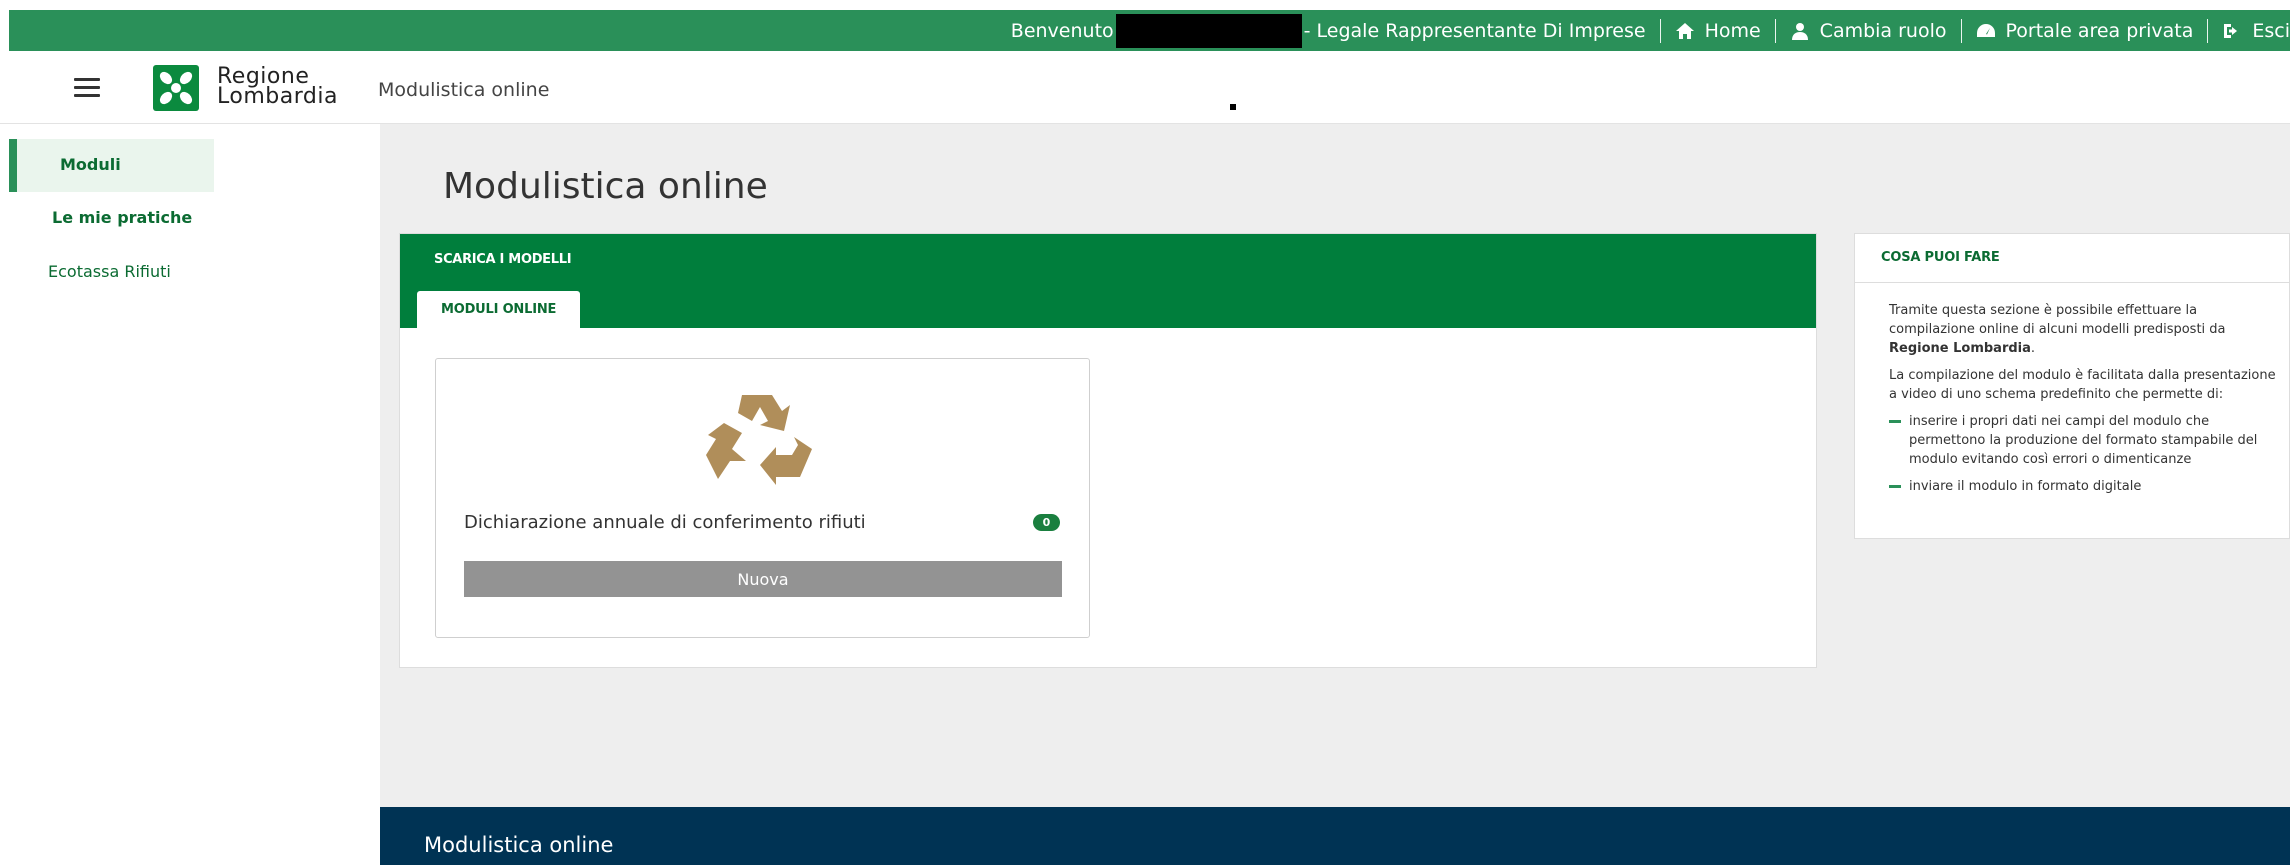 The image size is (2290, 865). I want to click on recycle-icon, so click(759, 440).